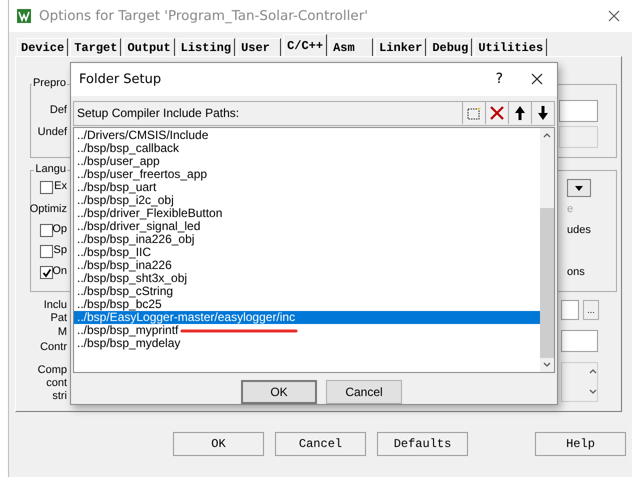 The height and width of the screenshot is (477, 640). Describe the element at coordinates (127, 343) in the screenshot. I see `path-item: ../bsp/bsp_mydelay` at that location.